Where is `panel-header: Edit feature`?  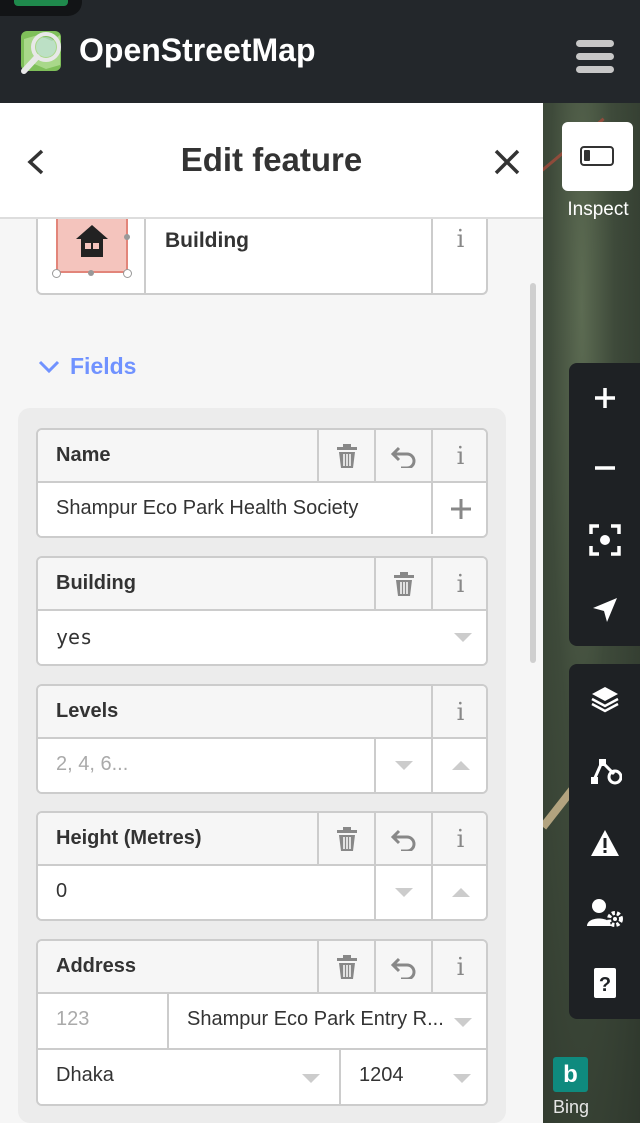
panel-header: Edit feature is located at coordinates (271, 161).